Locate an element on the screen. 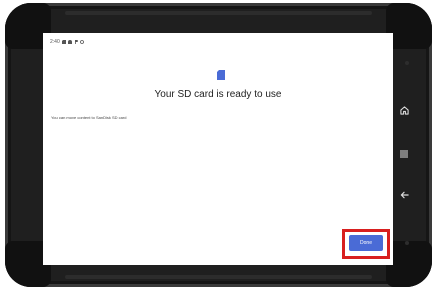 This screenshot has height=288, width=435. status-bar: 2:40 is located at coordinates (67, 42).